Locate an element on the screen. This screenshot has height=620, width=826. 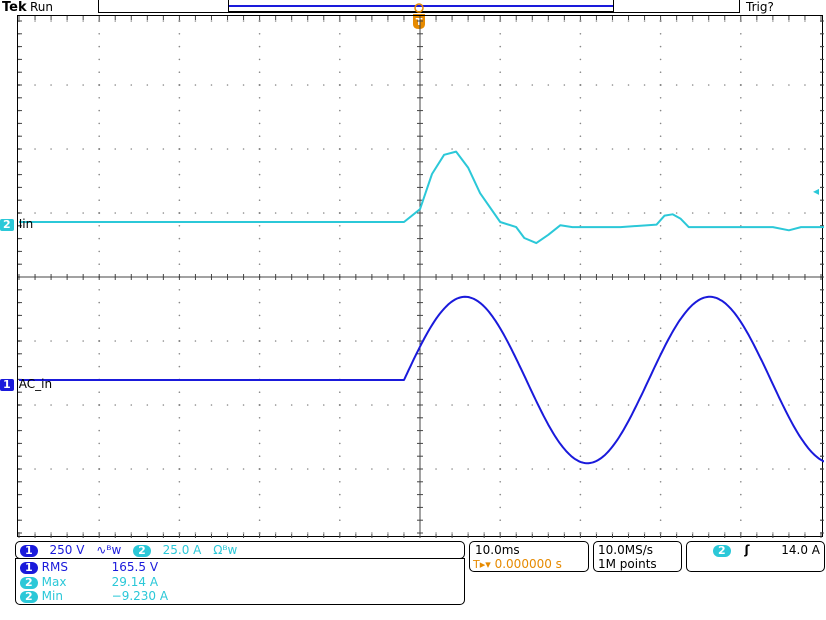
measurement-row: 2 Max 29.14 A is located at coordinates (89, 582).